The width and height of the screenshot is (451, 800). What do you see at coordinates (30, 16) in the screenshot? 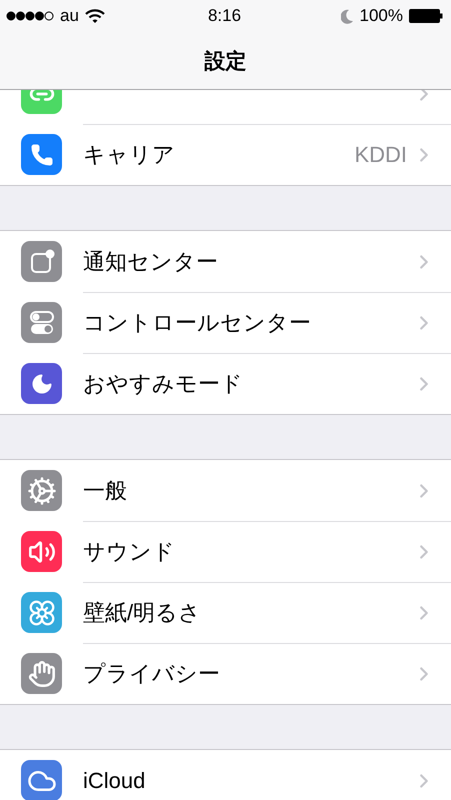
I see `signal-icon` at bounding box center [30, 16].